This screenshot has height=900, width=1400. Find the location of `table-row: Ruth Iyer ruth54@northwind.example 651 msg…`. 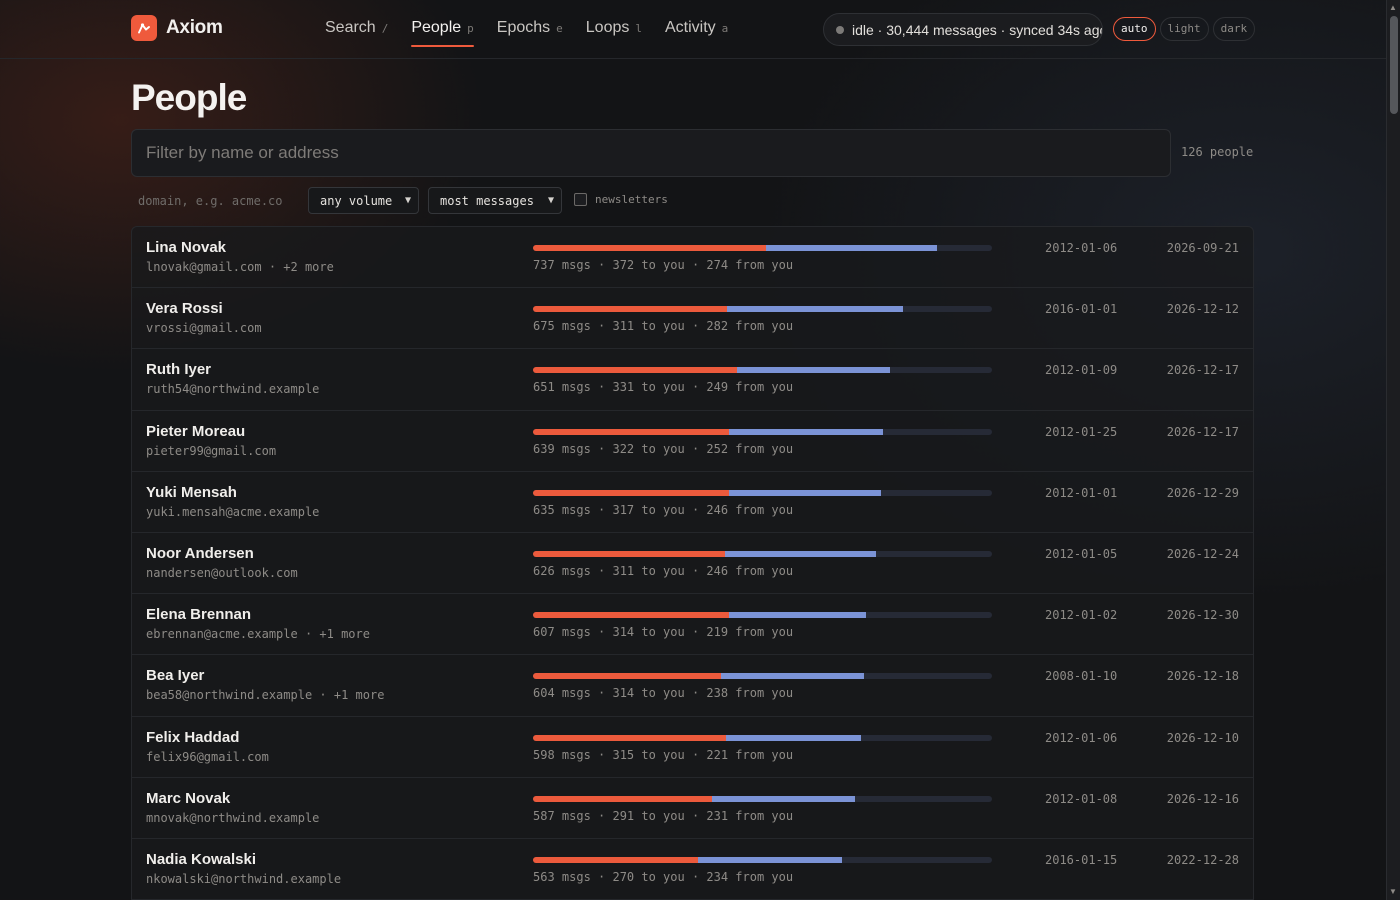

table-row: Ruth Iyer ruth54@northwind.example 651 msg… is located at coordinates (692, 380).